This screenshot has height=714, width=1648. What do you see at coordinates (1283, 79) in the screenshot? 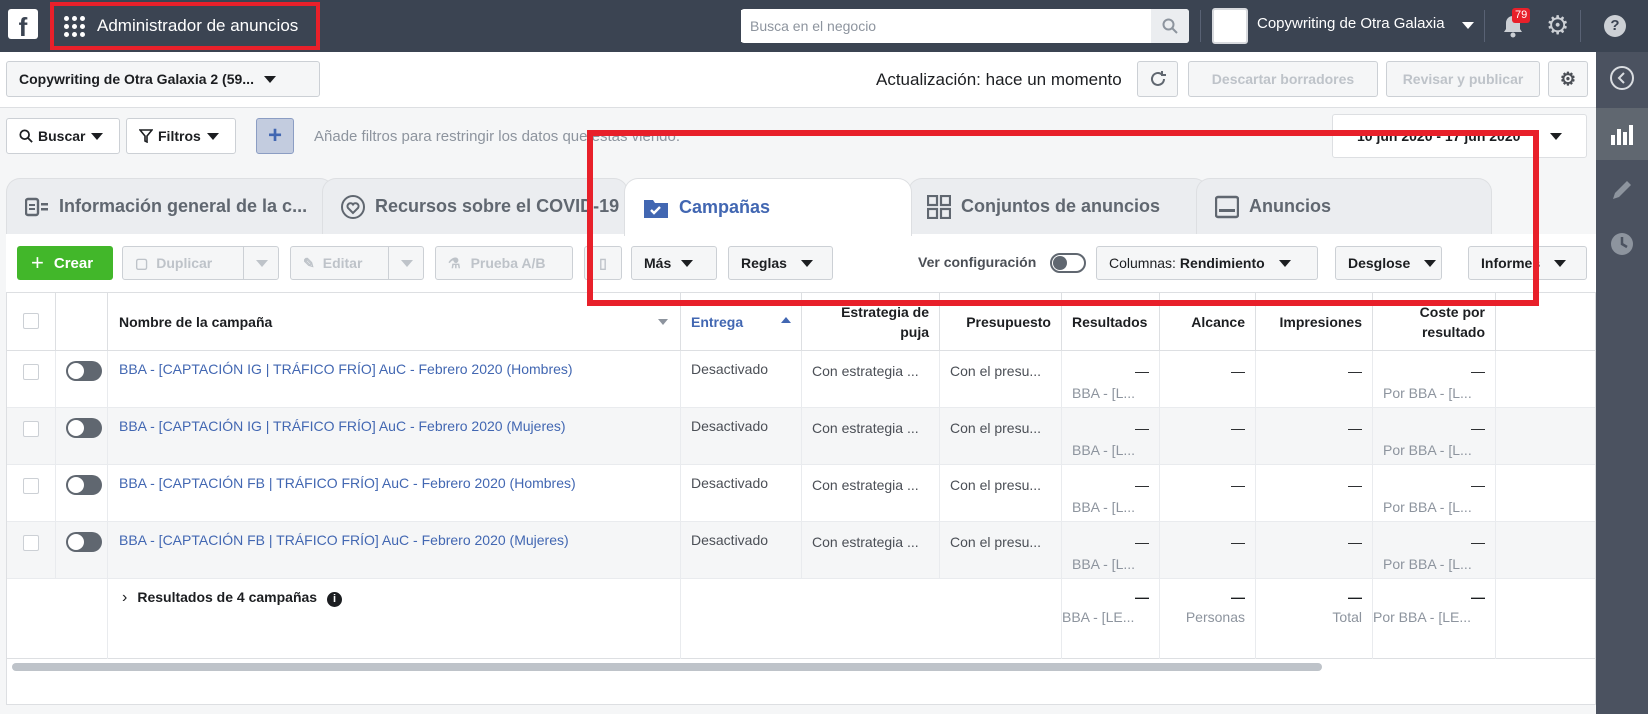
I see `discard-drafts-button: Descartar borradores` at bounding box center [1283, 79].